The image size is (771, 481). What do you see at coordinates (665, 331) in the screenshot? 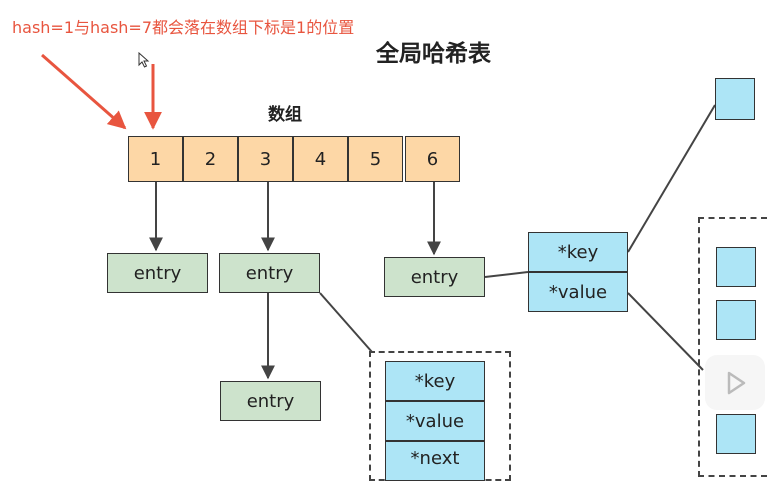
I see `link-value-to-right-box` at bounding box center [665, 331].